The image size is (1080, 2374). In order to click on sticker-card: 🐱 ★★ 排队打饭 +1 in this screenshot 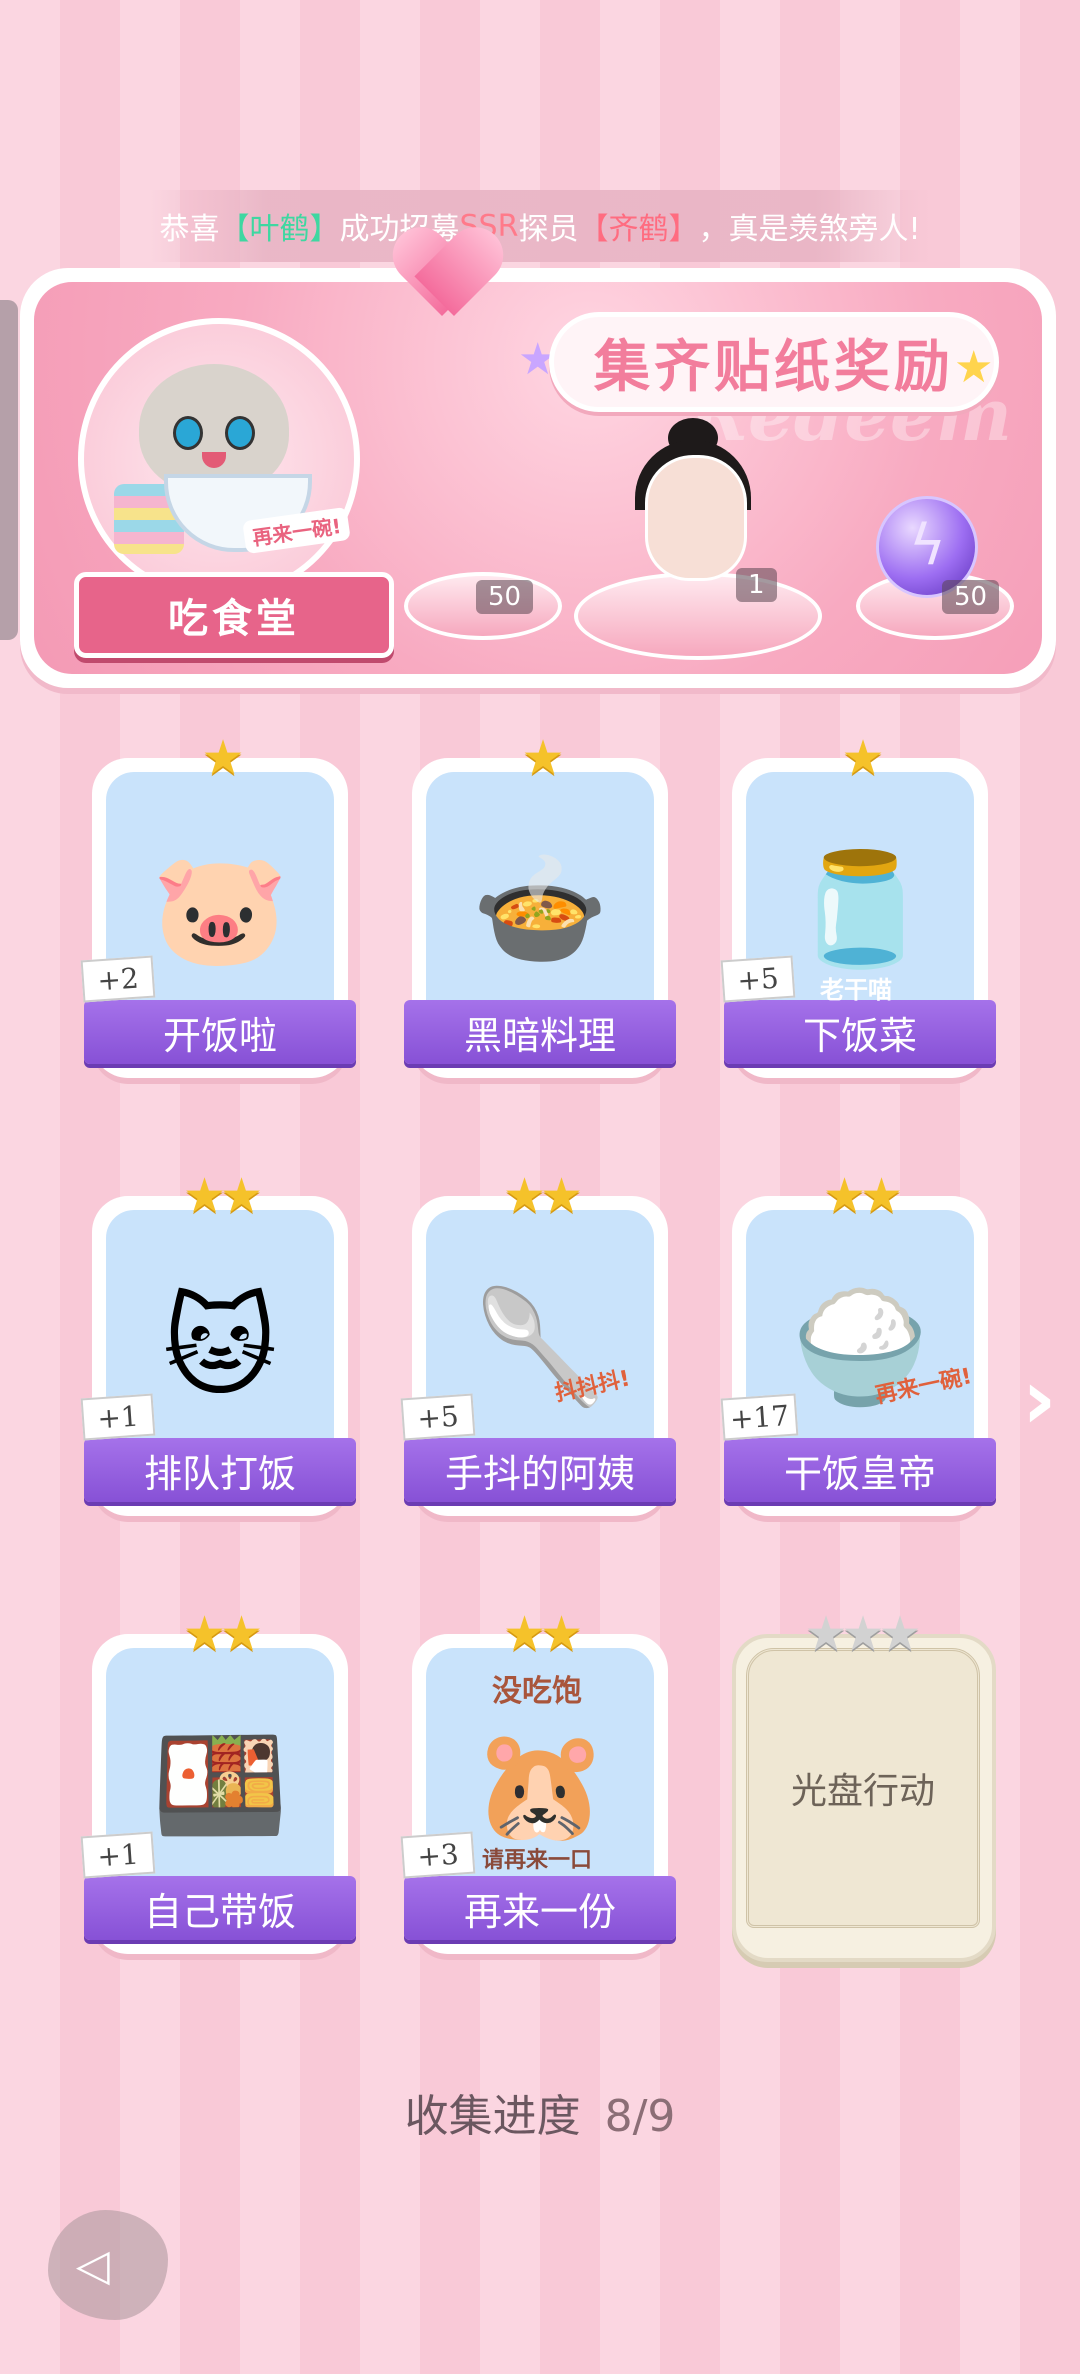, I will do `click(218, 1348)`.